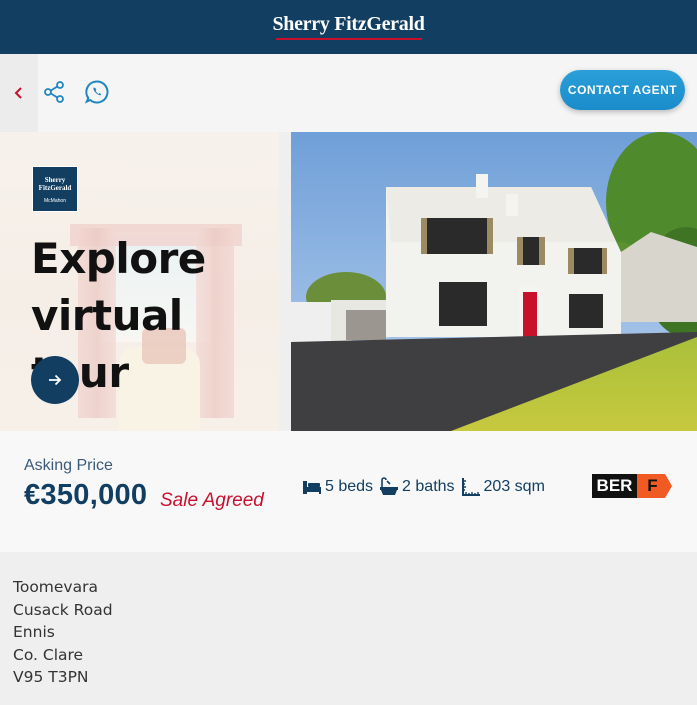 This screenshot has height=705, width=697. What do you see at coordinates (312, 487) in the screenshot?
I see `bed-icon` at bounding box center [312, 487].